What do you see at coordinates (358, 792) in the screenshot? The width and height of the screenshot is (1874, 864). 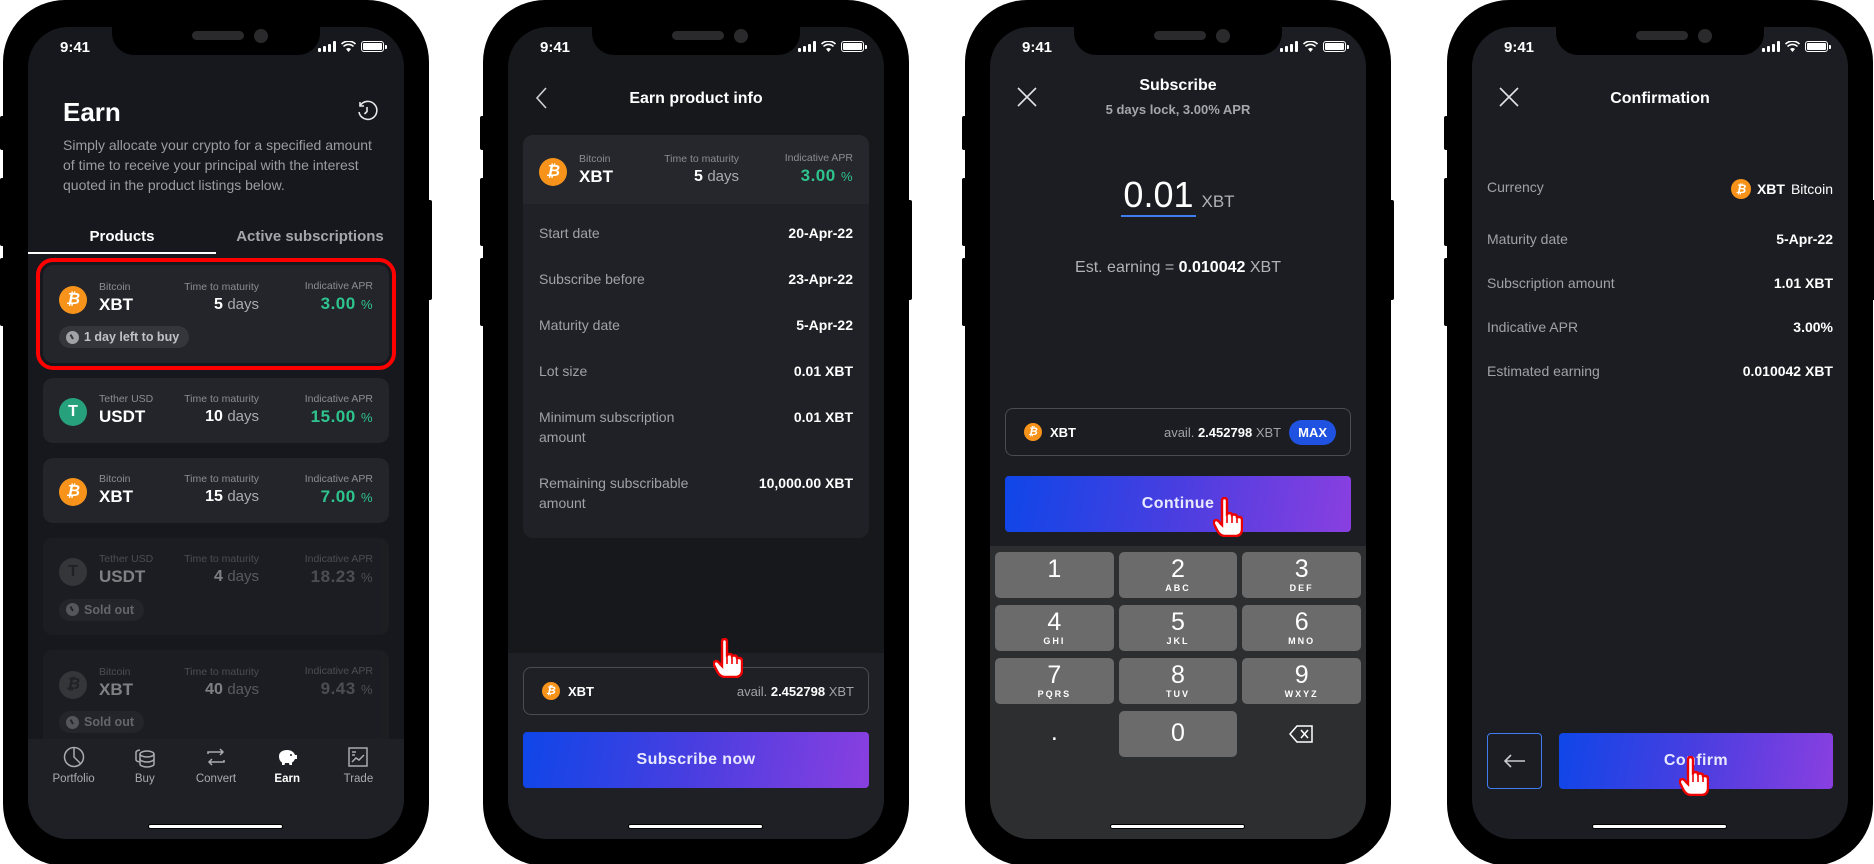 I see `nav-trade: Trade` at bounding box center [358, 792].